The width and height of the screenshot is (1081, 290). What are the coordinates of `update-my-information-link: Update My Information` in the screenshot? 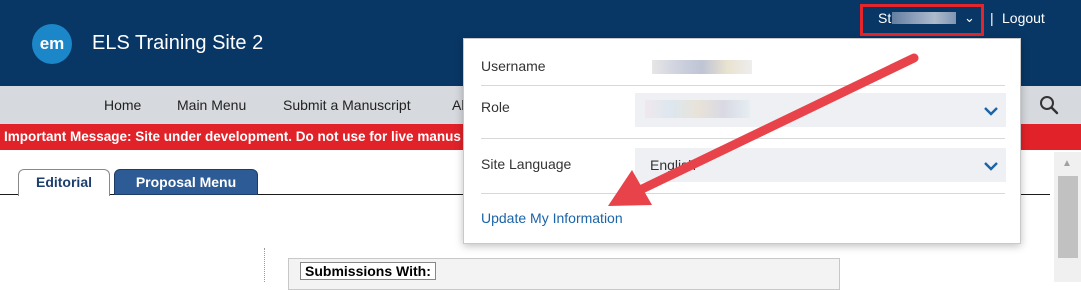 It's located at (552, 218).